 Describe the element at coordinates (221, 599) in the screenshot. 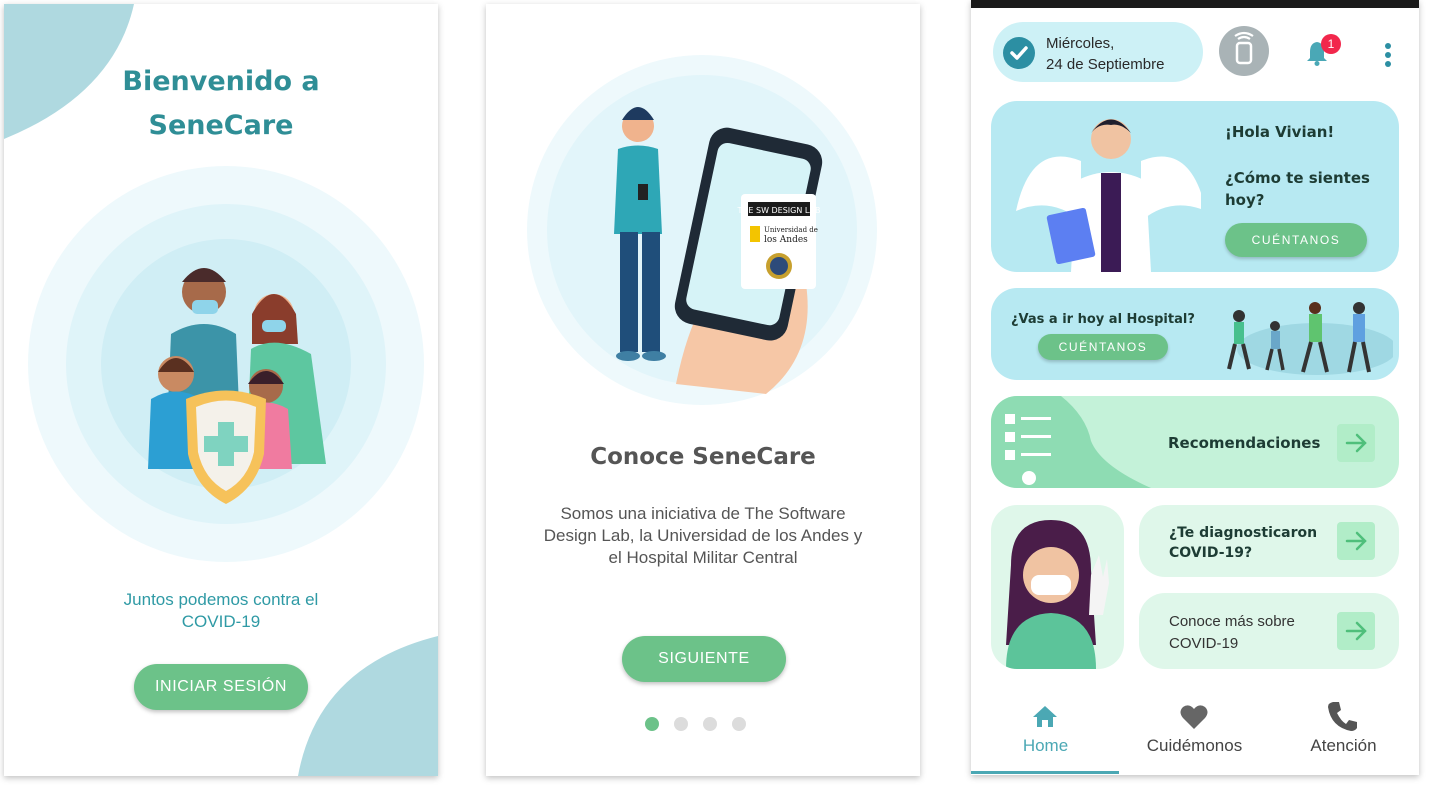

I see `welcome-subtitle-line1: Juntos podemos contra el` at that location.